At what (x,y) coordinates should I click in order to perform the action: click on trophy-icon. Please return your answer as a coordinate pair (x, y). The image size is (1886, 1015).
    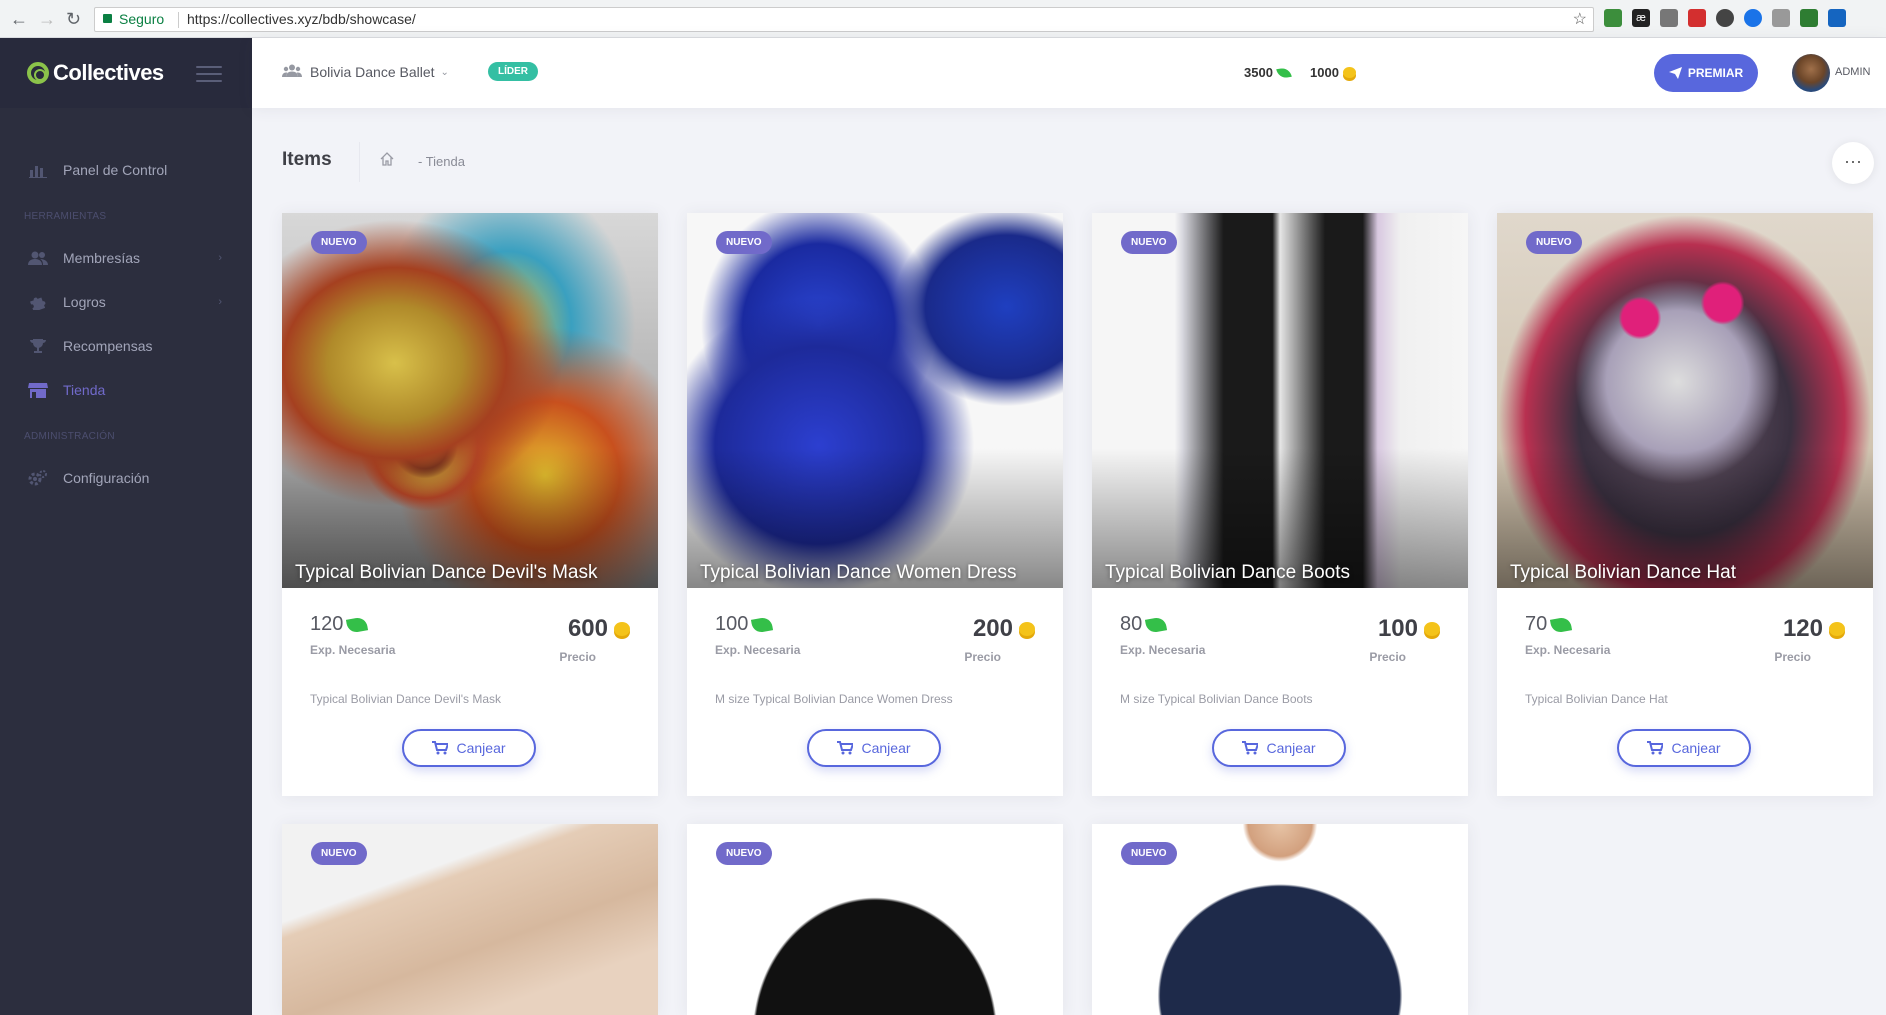
    Looking at the image, I should click on (38, 346).